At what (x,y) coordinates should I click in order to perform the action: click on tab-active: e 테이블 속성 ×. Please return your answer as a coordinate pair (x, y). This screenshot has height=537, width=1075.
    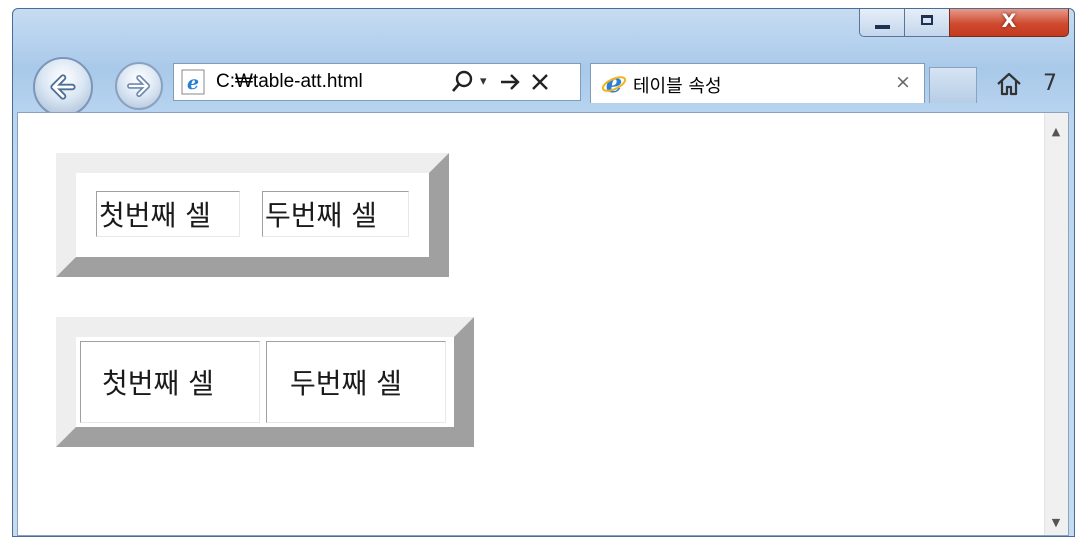
    Looking at the image, I should click on (757, 83).